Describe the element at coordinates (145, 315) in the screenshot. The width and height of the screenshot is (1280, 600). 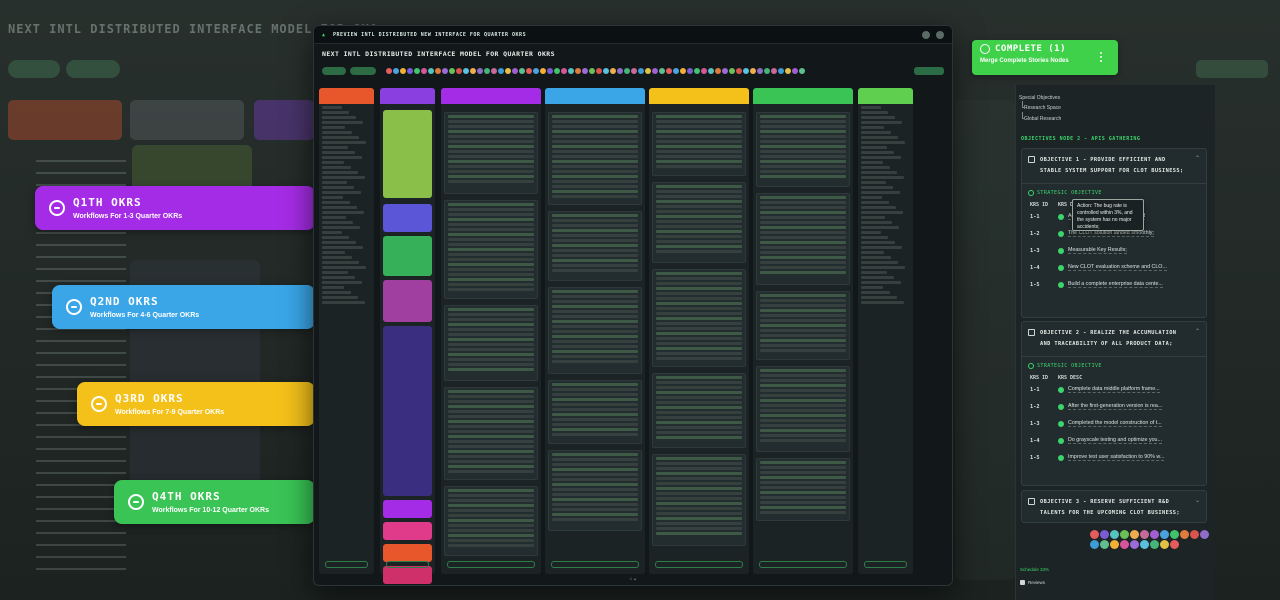
I see `quarter-subtitle: Workflows For 4-6 Quarter OKRs` at that location.